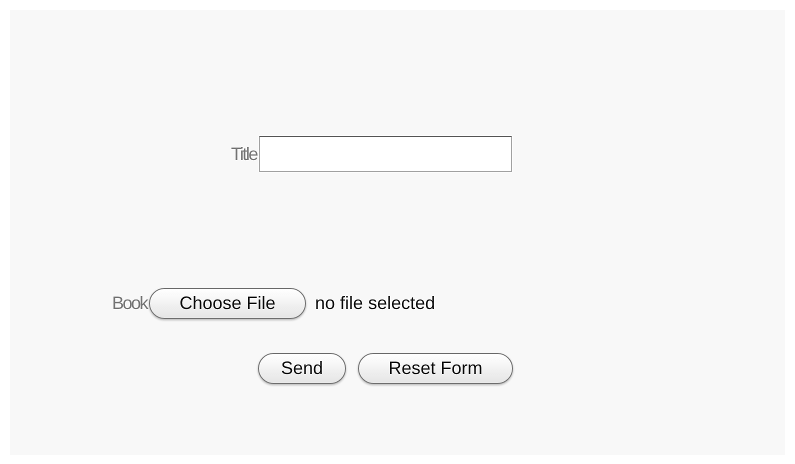 This screenshot has width=795, height=464. I want to click on form-button: Reset Form, so click(435, 368).